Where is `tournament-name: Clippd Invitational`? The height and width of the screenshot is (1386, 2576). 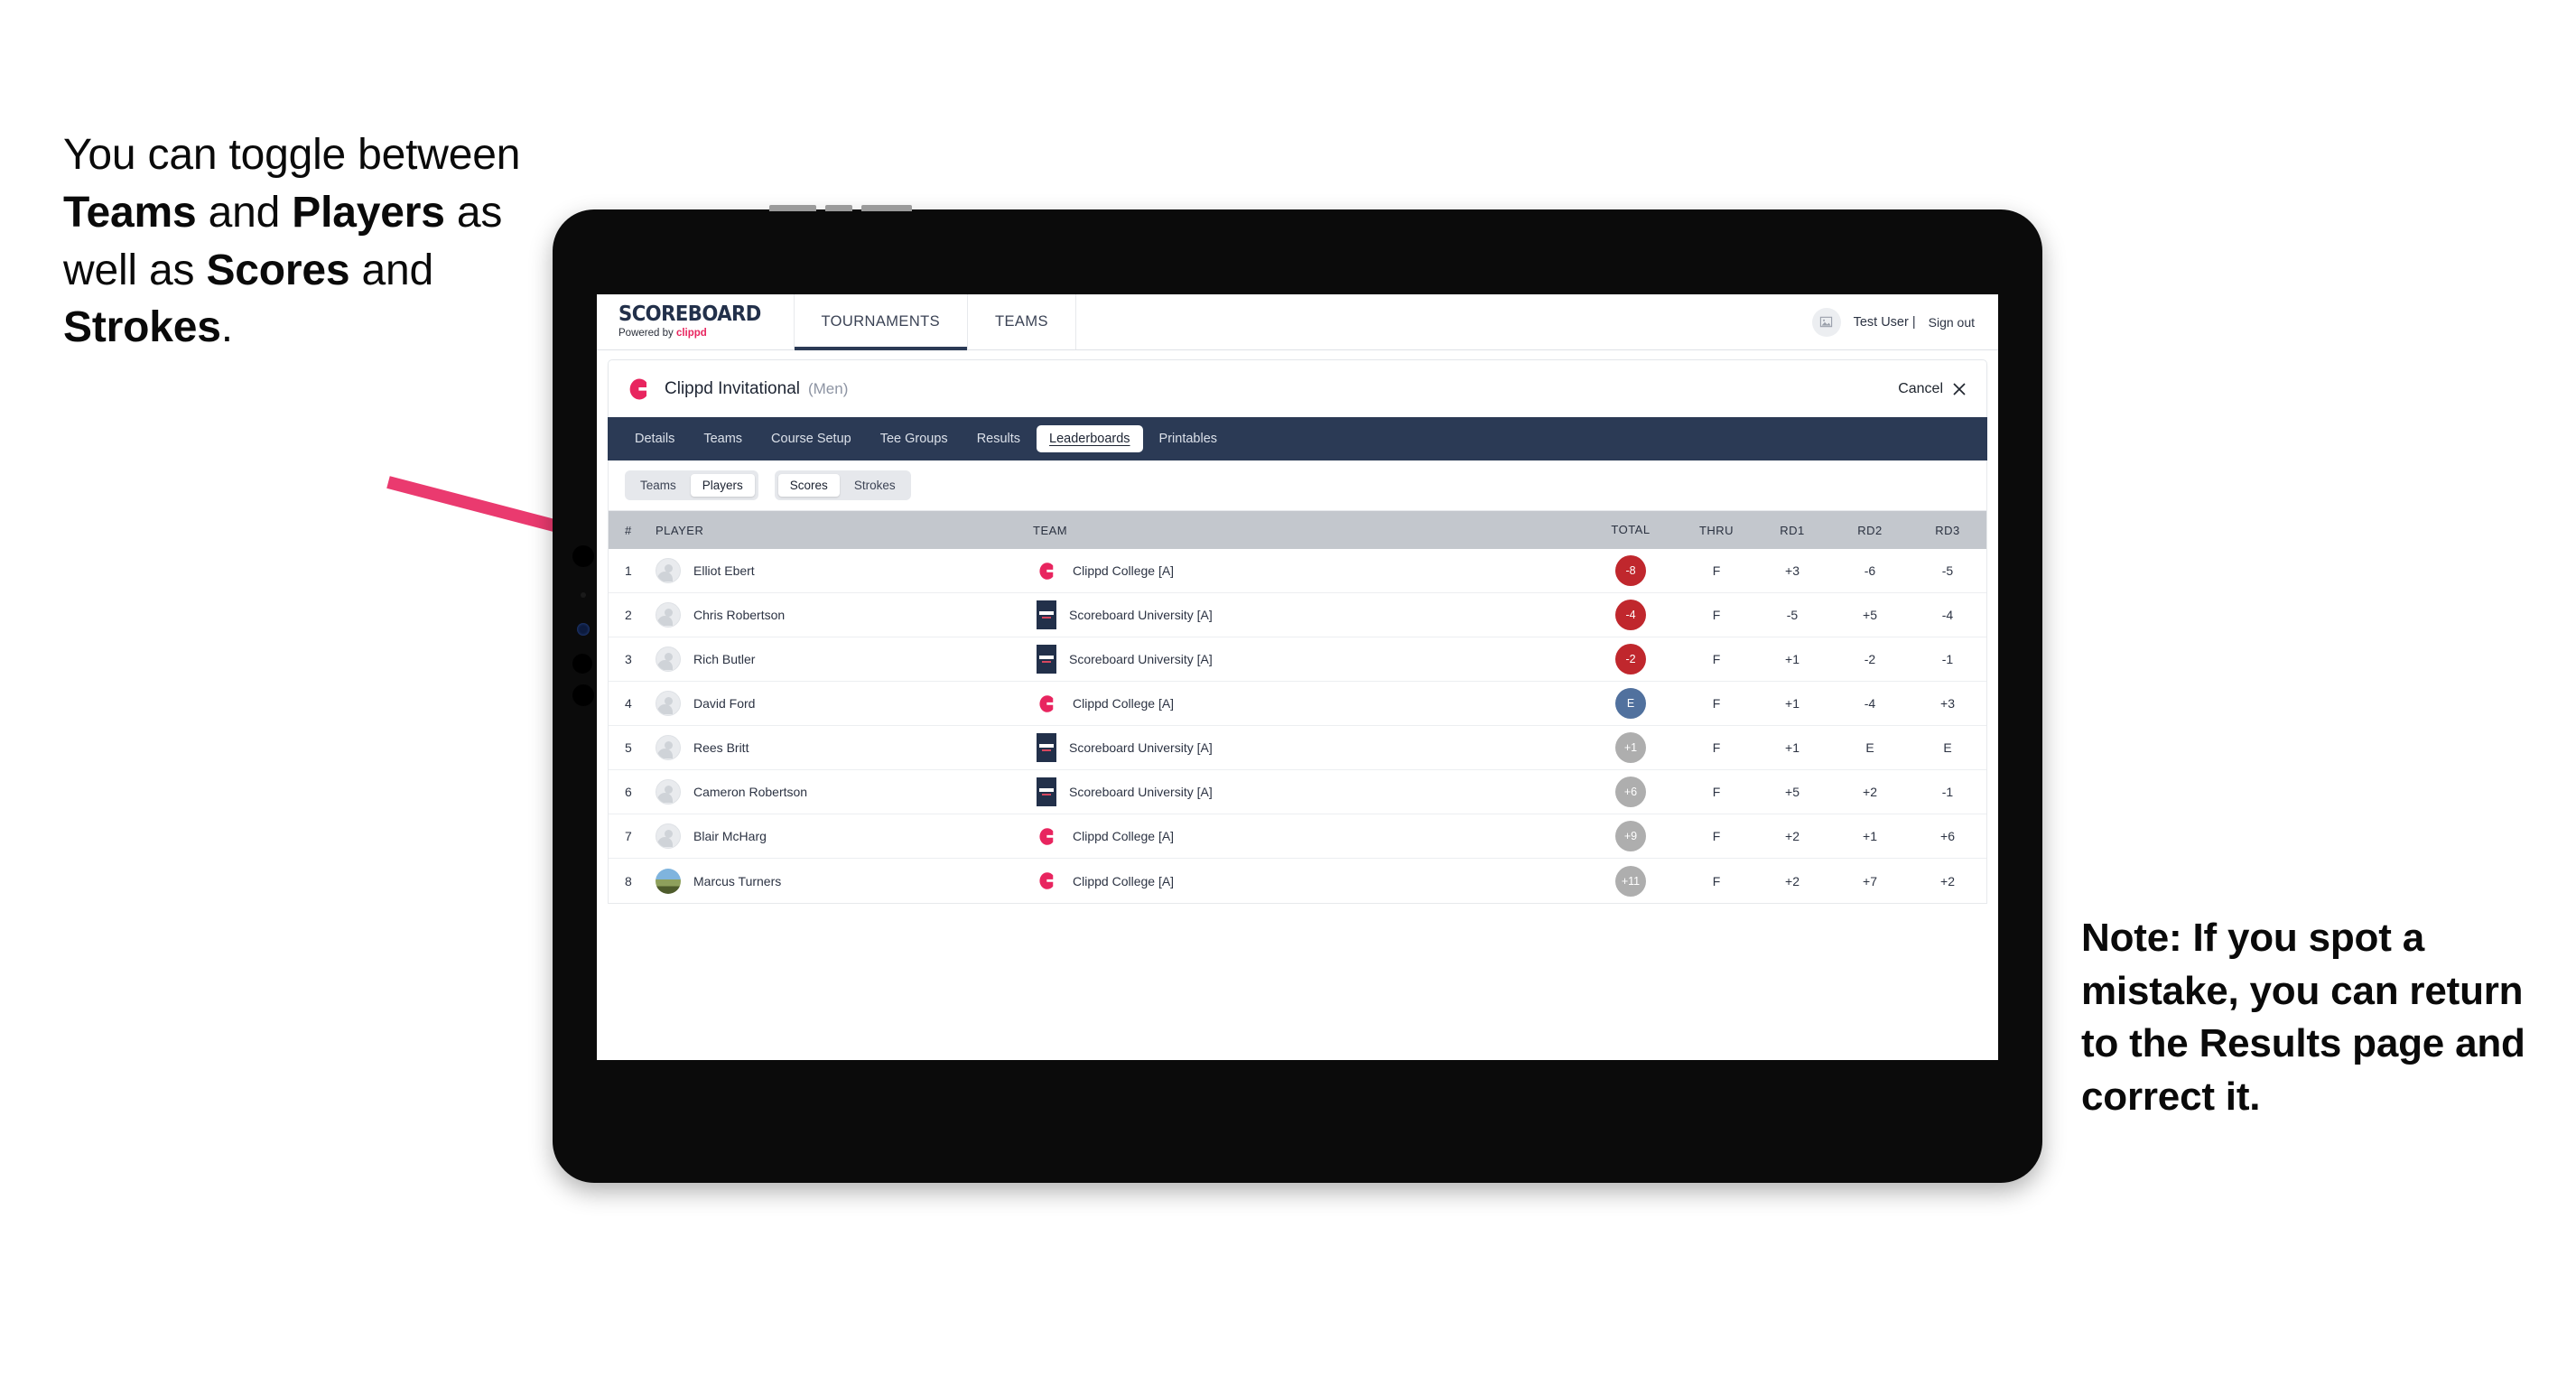
tournament-name: Clippd Invitational is located at coordinates (732, 388).